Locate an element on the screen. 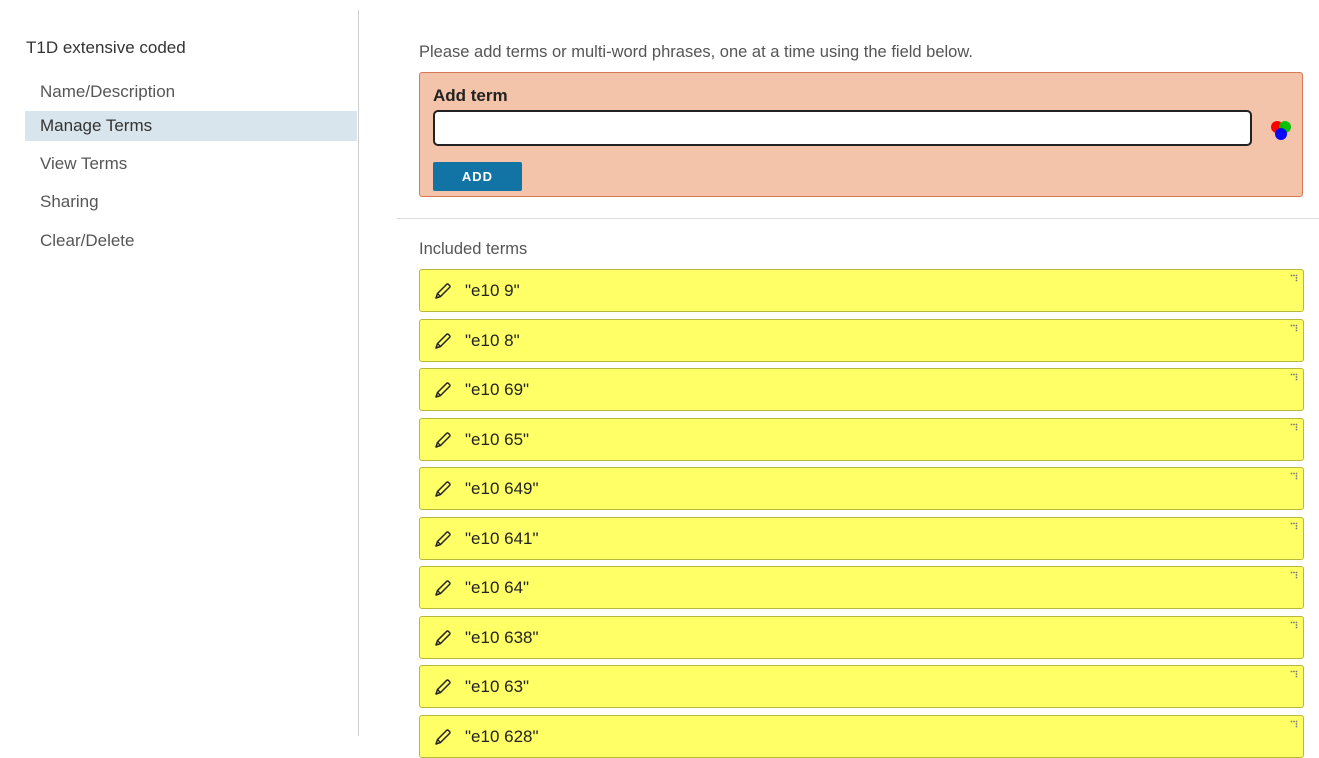 This screenshot has width=1319, height=758. add-button: ADD is located at coordinates (477, 176).